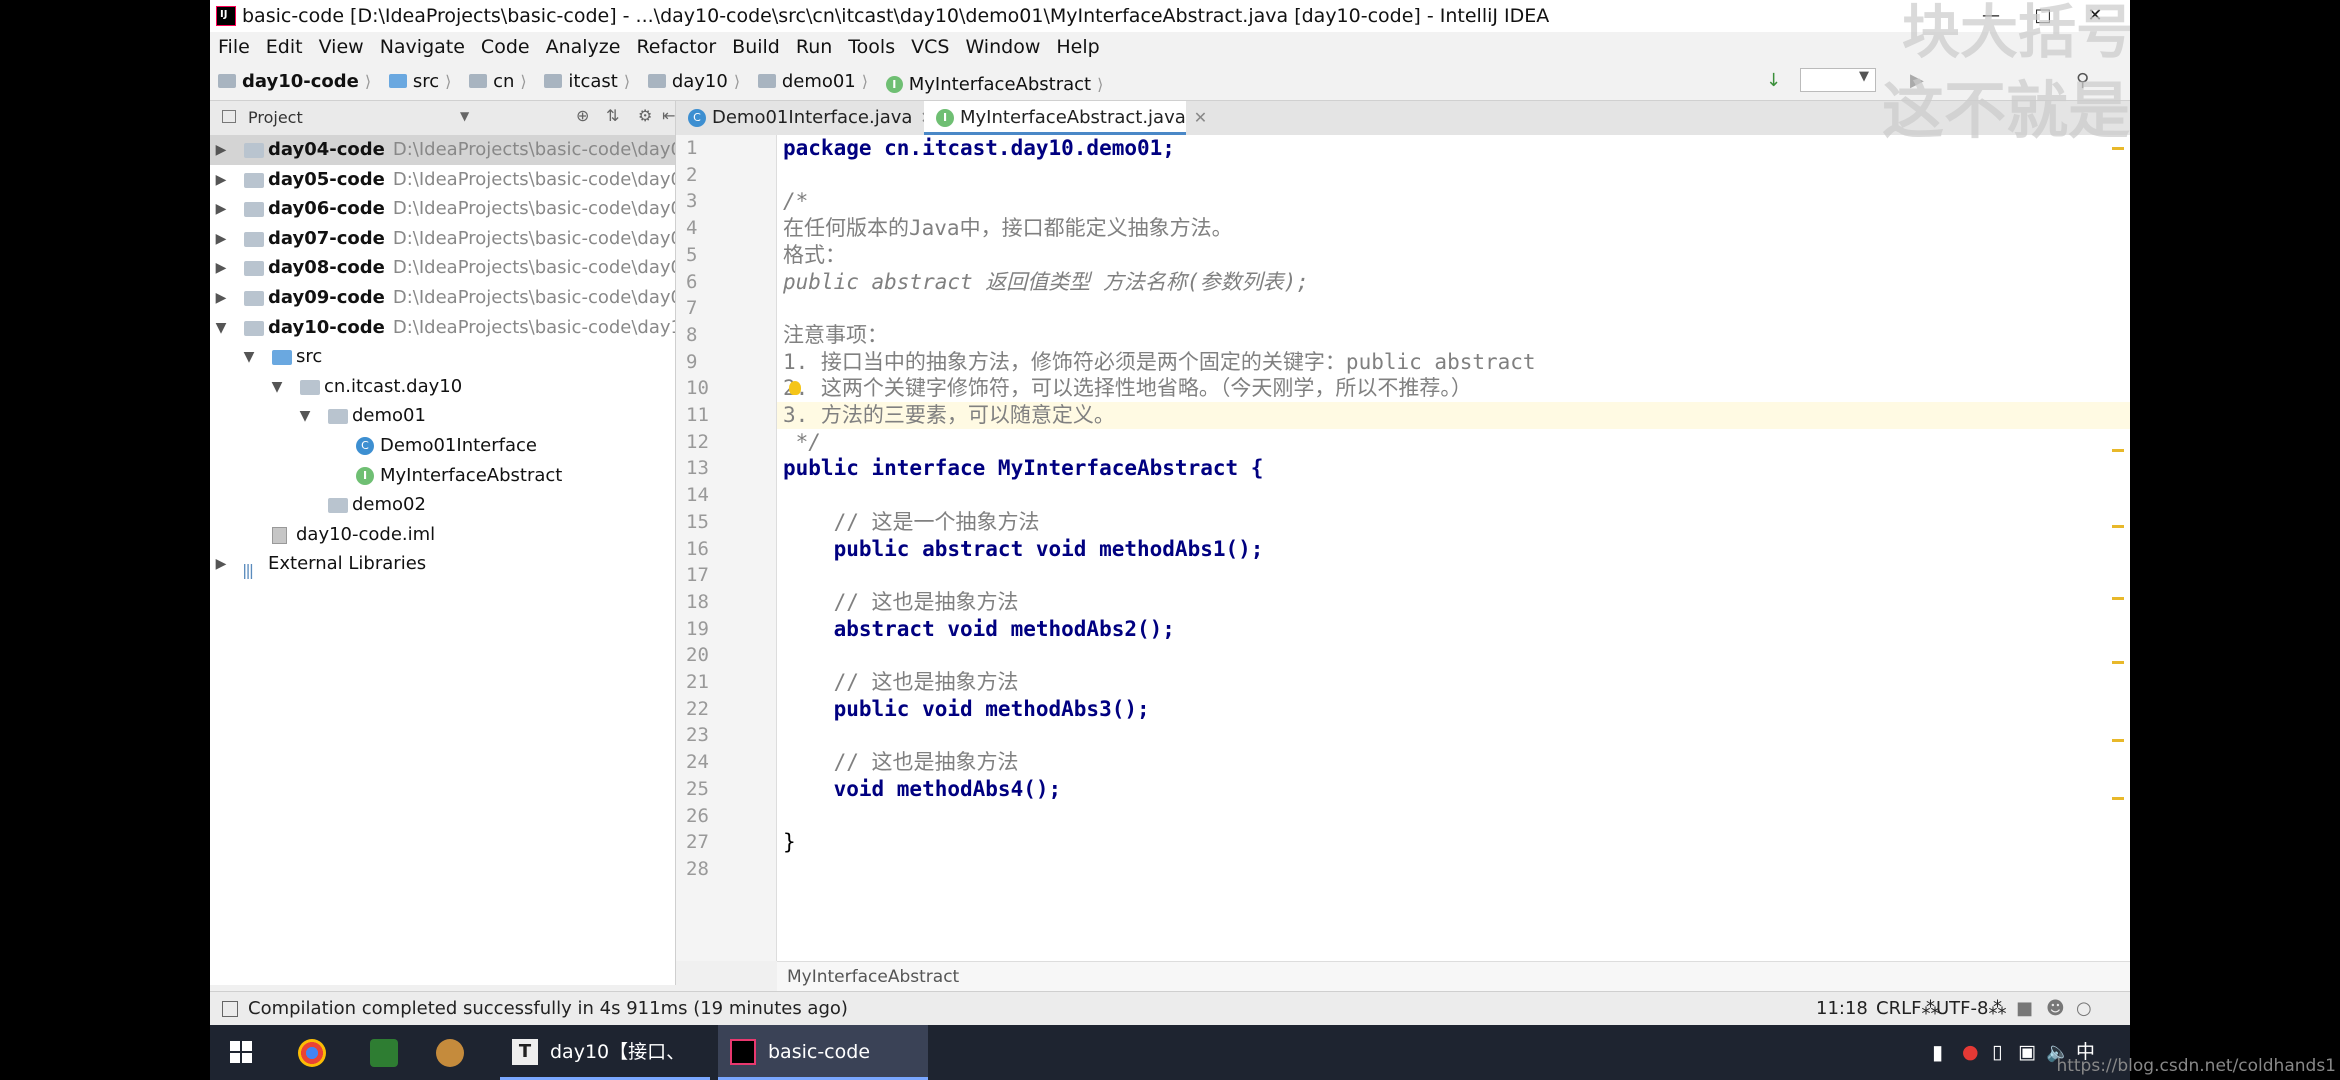 The image size is (2340, 1080). What do you see at coordinates (284, 47) in the screenshot?
I see `menu-edit: Edit` at bounding box center [284, 47].